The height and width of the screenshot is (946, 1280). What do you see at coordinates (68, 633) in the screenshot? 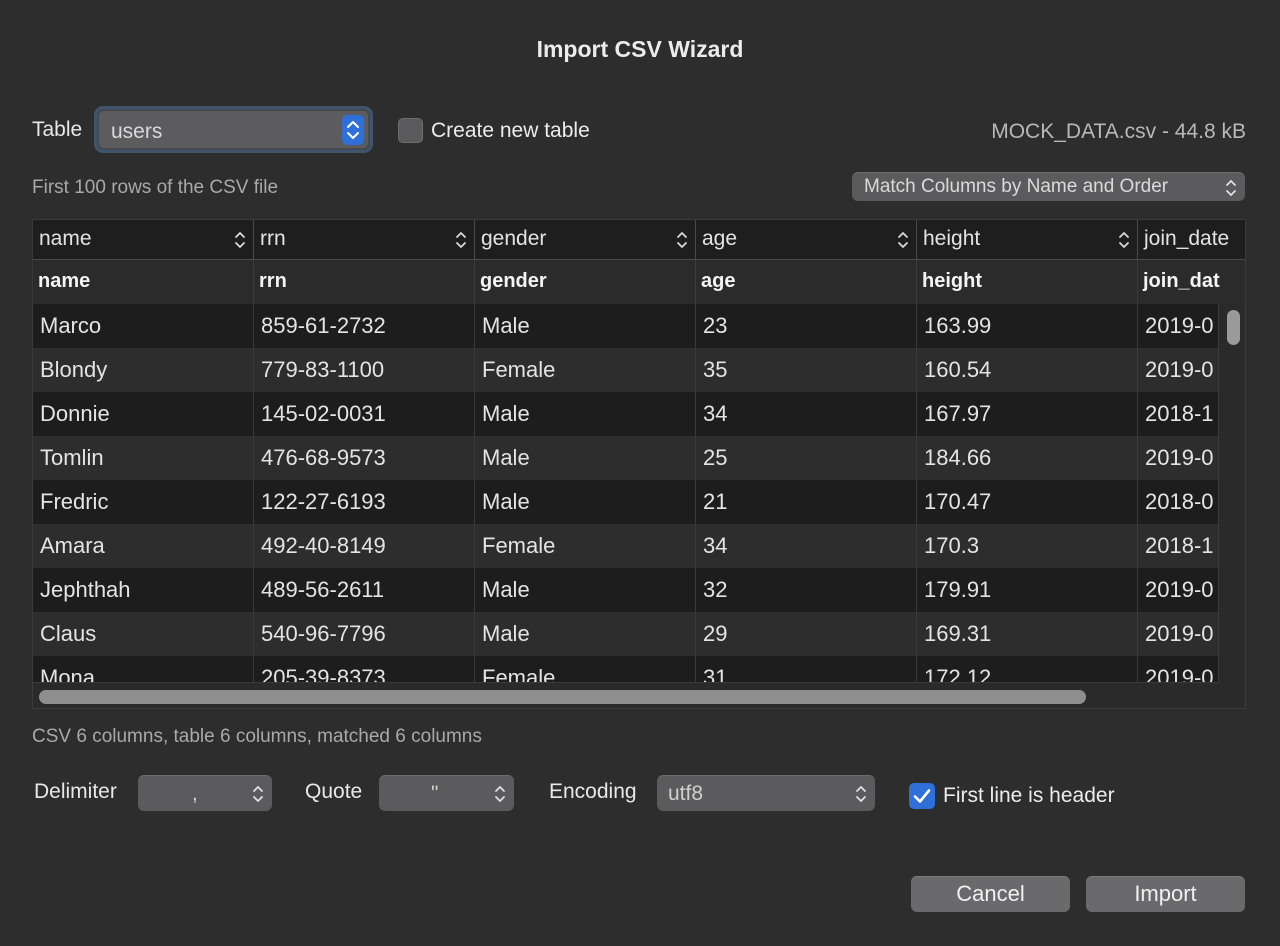
I see `table-cell-text: Claus` at bounding box center [68, 633].